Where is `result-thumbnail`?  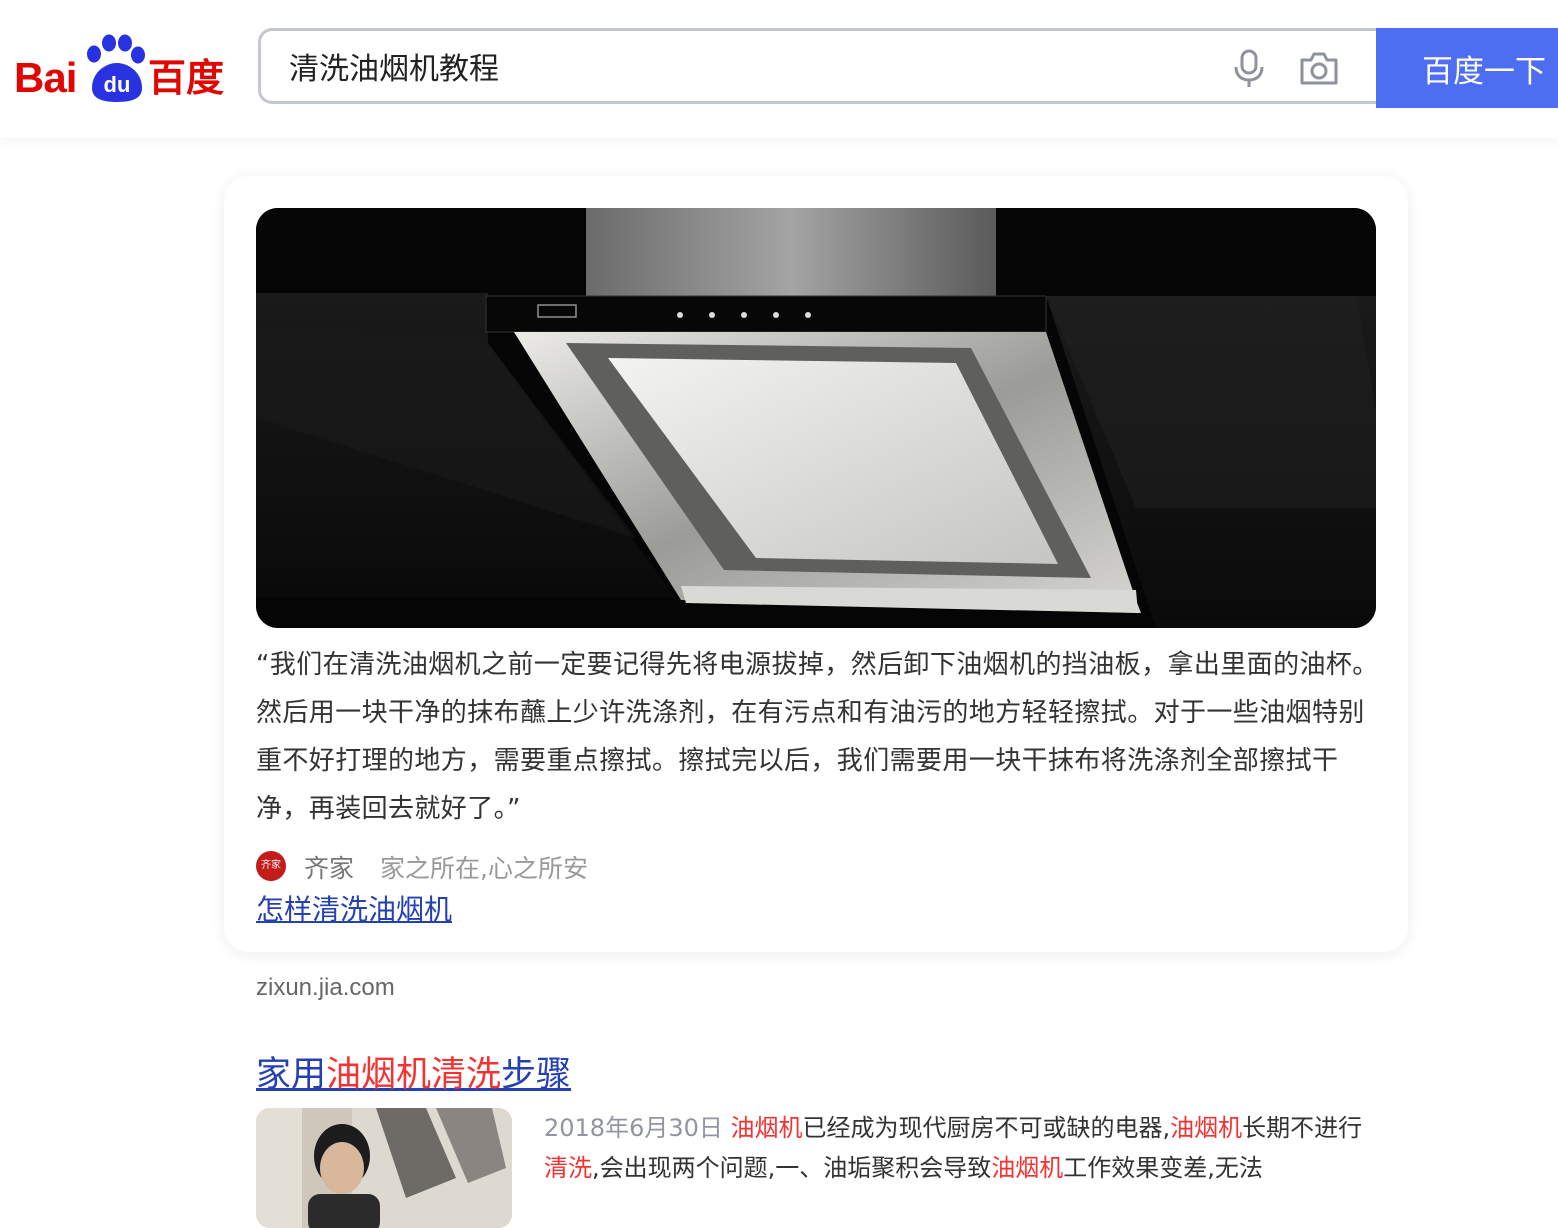
result-thumbnail is located at coordinates (384, 1168).